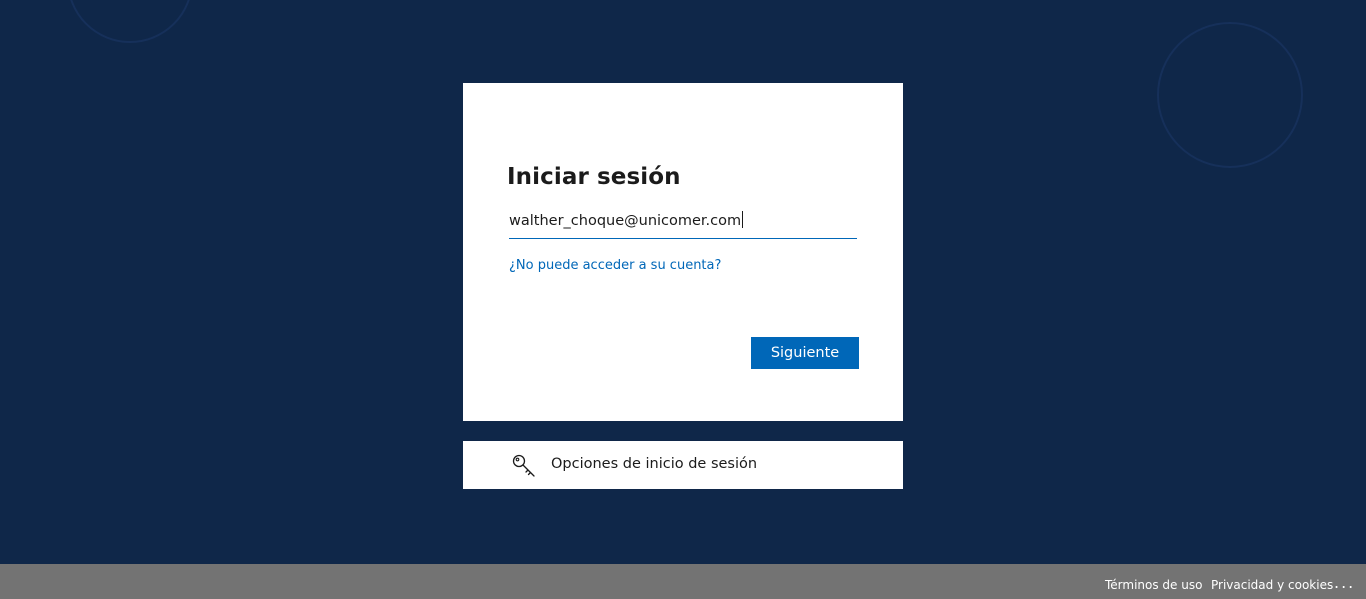 This screenshot has height=599, width=1366. Describe the element at coordinates (524, 466) in the screenshot. I see `key-icon` at that location.